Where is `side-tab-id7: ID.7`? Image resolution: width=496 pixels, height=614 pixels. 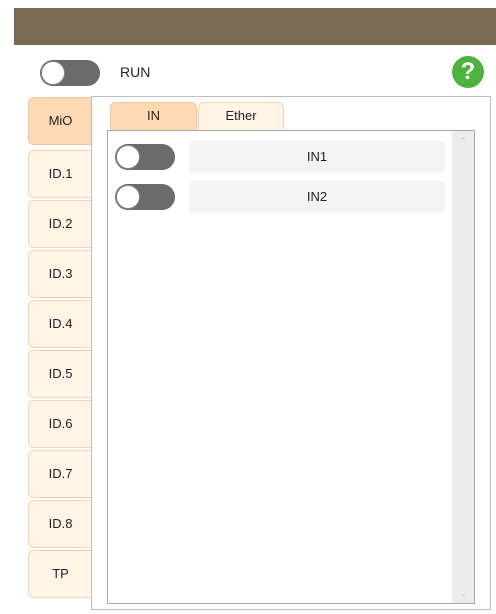
side-tab-id7: ID.7 is located at coordinates (60, 474).